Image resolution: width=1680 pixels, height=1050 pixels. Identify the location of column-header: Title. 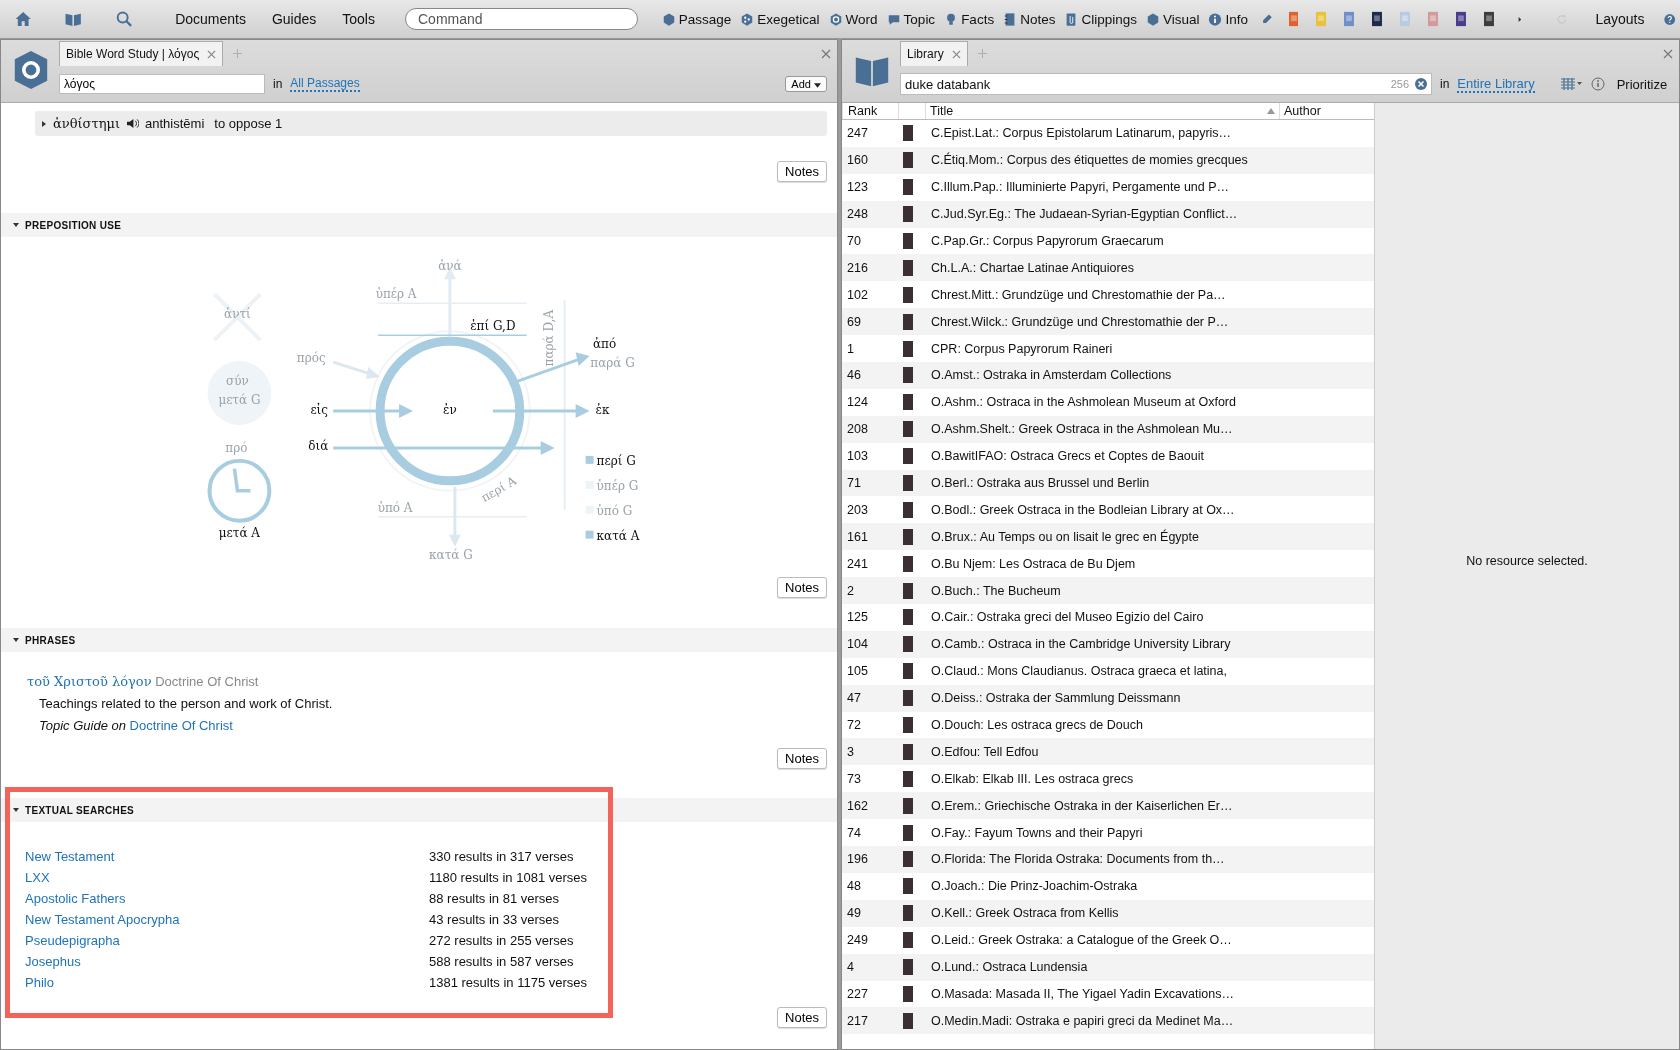
(1102, 111).